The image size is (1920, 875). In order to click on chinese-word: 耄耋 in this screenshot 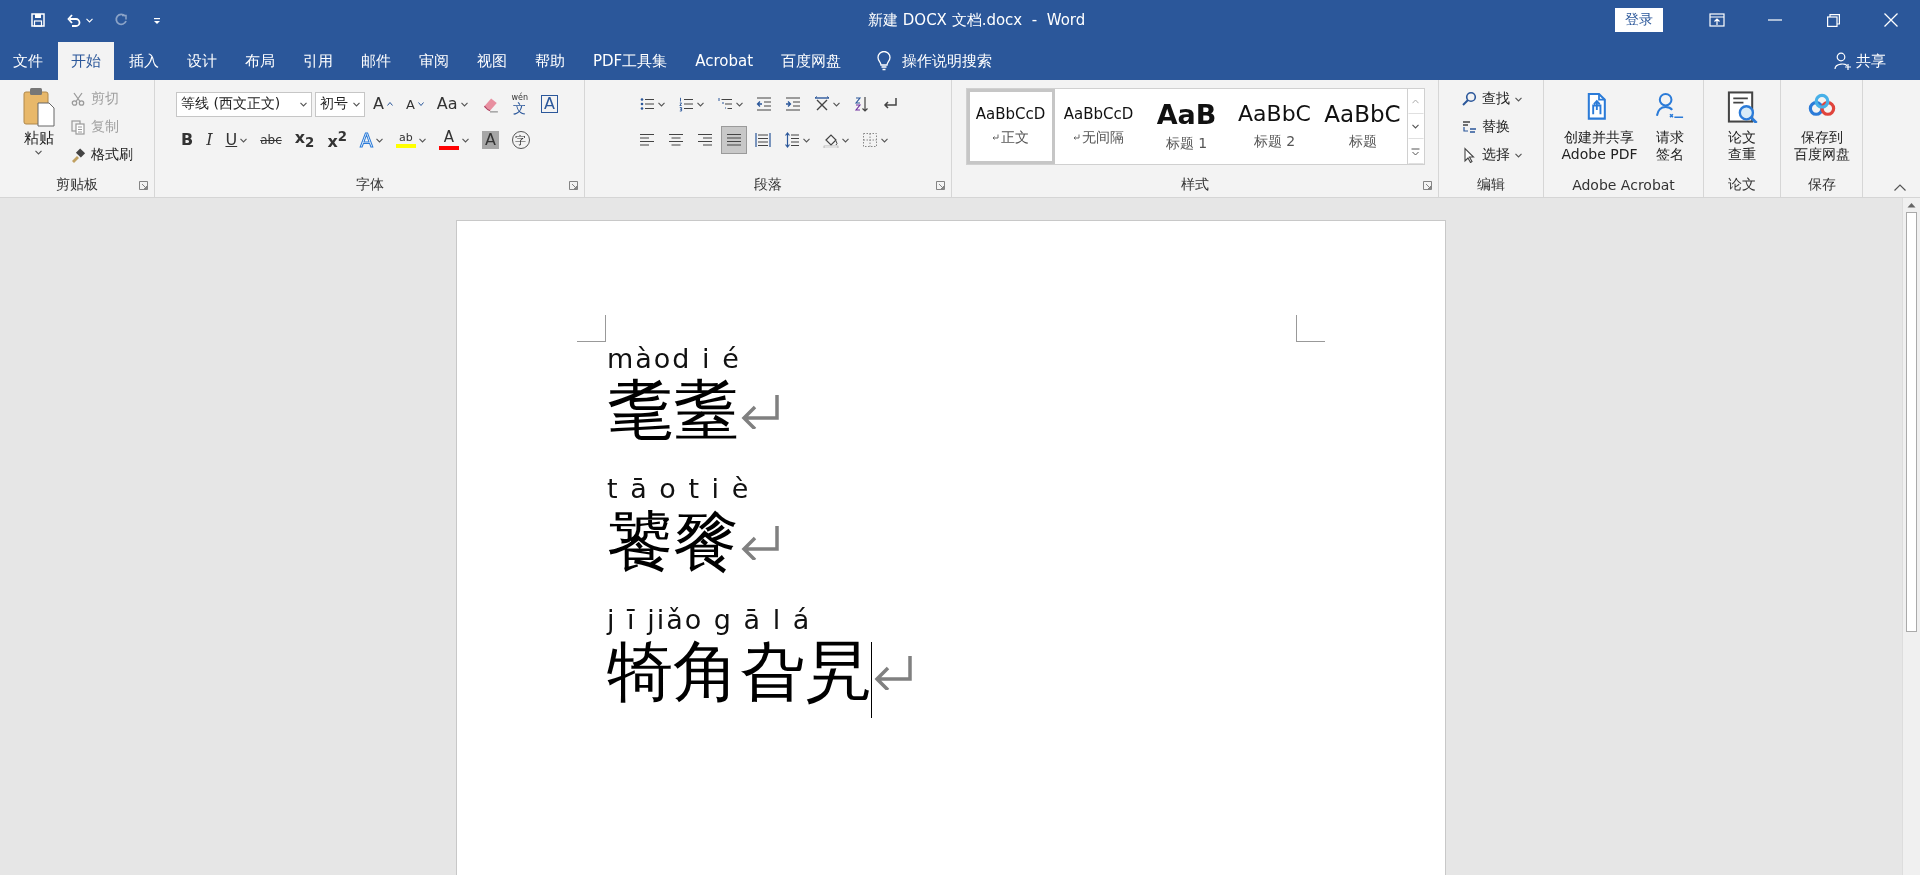, I will do `click(673, 411)`.